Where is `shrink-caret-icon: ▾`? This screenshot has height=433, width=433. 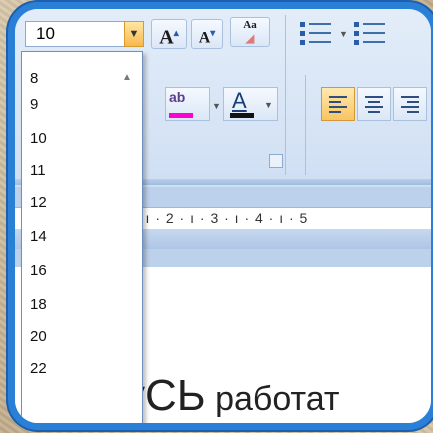
shrink-caret-icon: ▾ is located at coordinates (213, 33).